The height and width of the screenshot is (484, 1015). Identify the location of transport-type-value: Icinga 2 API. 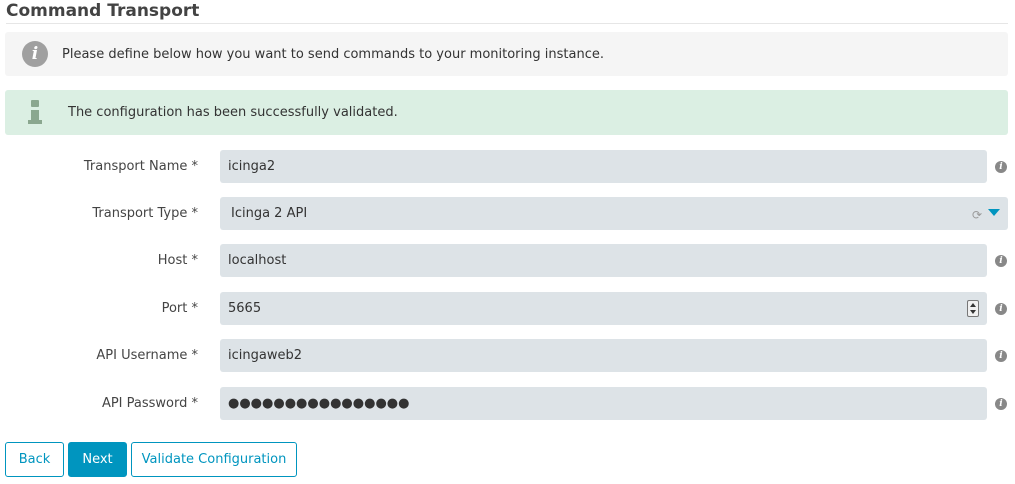
(269, 213).